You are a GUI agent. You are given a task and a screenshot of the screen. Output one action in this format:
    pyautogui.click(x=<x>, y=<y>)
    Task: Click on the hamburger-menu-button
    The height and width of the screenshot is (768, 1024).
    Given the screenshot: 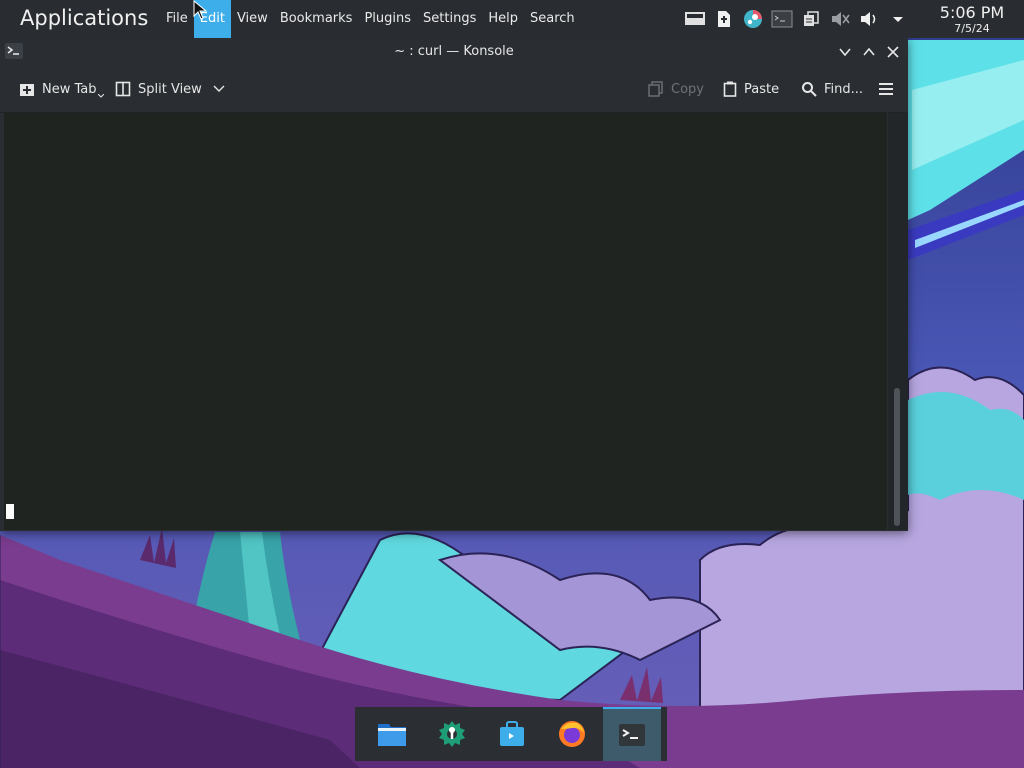 What is the action you would take?
    pyautogui.click(x=886, y=89)
    